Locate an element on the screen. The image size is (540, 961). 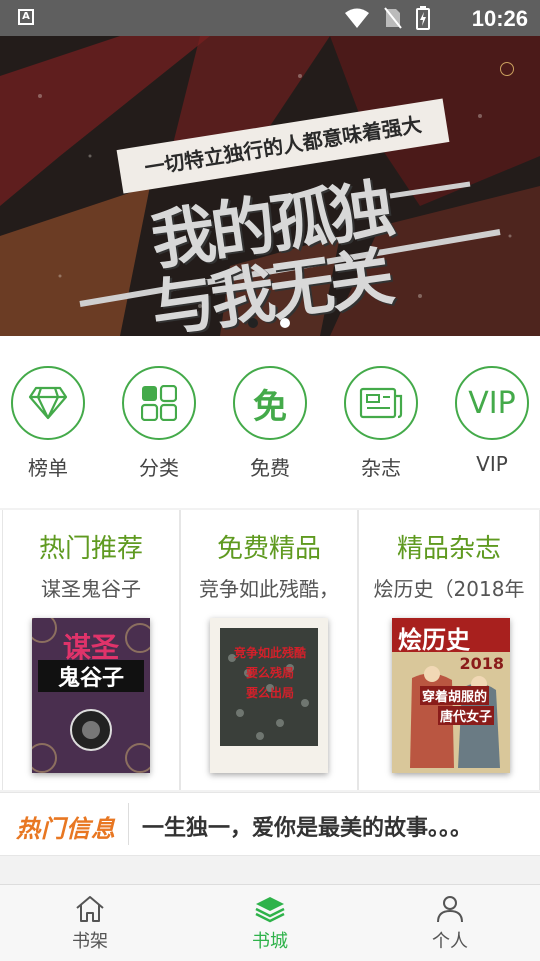
quick-item-label: 分类 is located at coordinates (159, 468).